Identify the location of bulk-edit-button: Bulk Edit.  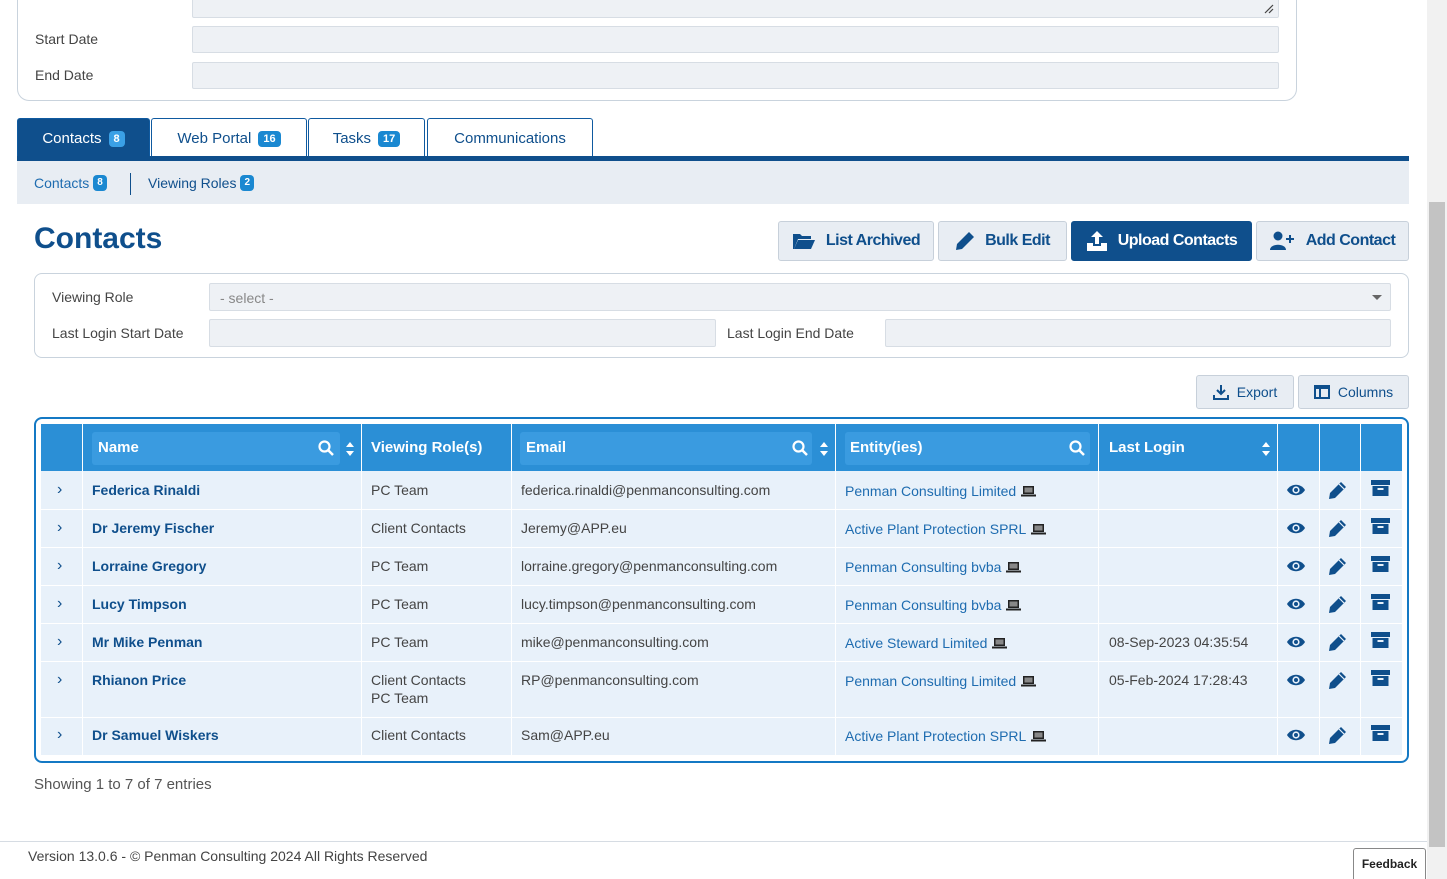
(1002, 241).